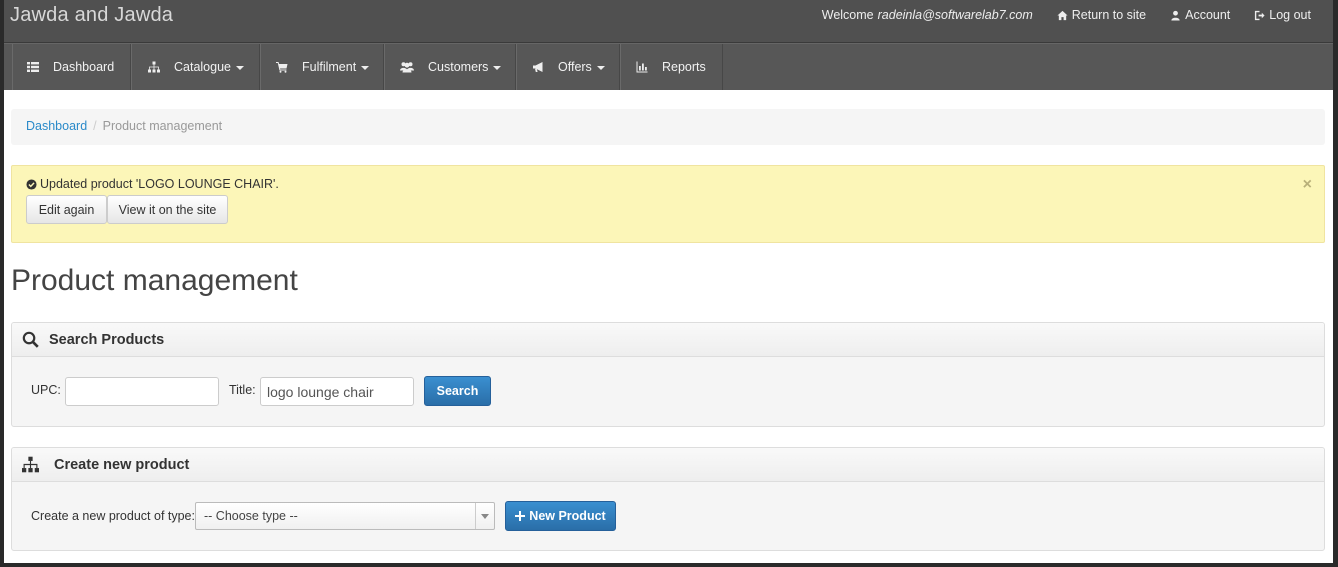 Image resolution: width=1338 pixels, height=567 pixels. What do you see at coordinates (56, 126) in the screenshot?
I see `breadcrumb-dashboard-link: Dashboard` at bounding box center [56, 126].